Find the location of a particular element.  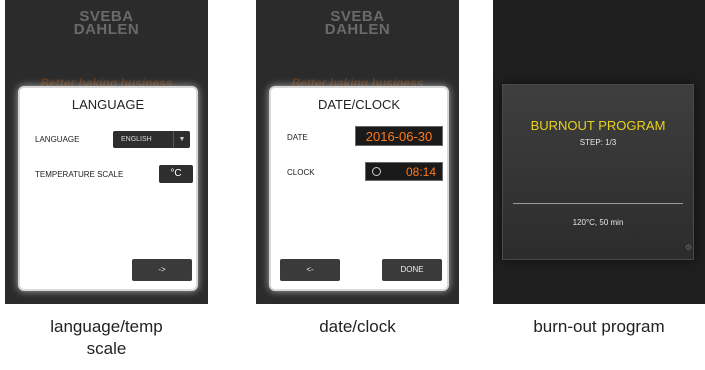

clock-icon is located at coordinates (376, 171).